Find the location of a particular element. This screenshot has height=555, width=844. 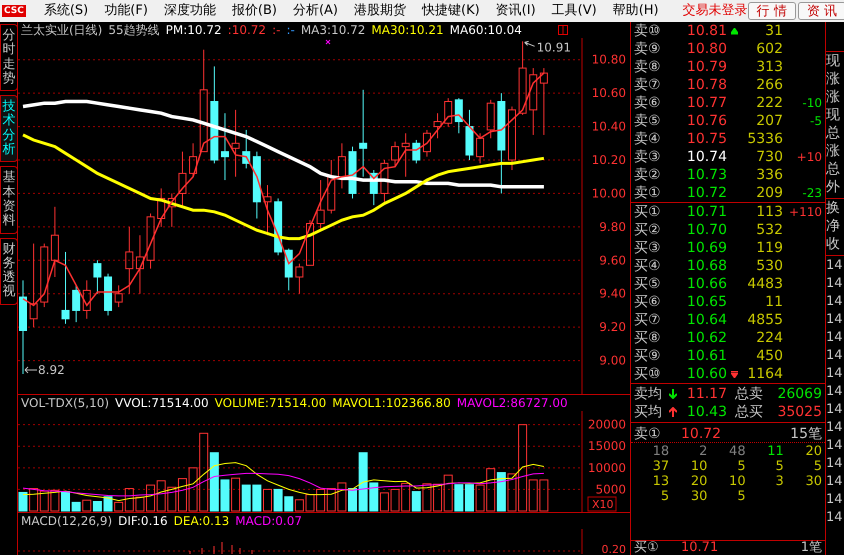

app-logo: CSC is located at coordinates (14, 11).